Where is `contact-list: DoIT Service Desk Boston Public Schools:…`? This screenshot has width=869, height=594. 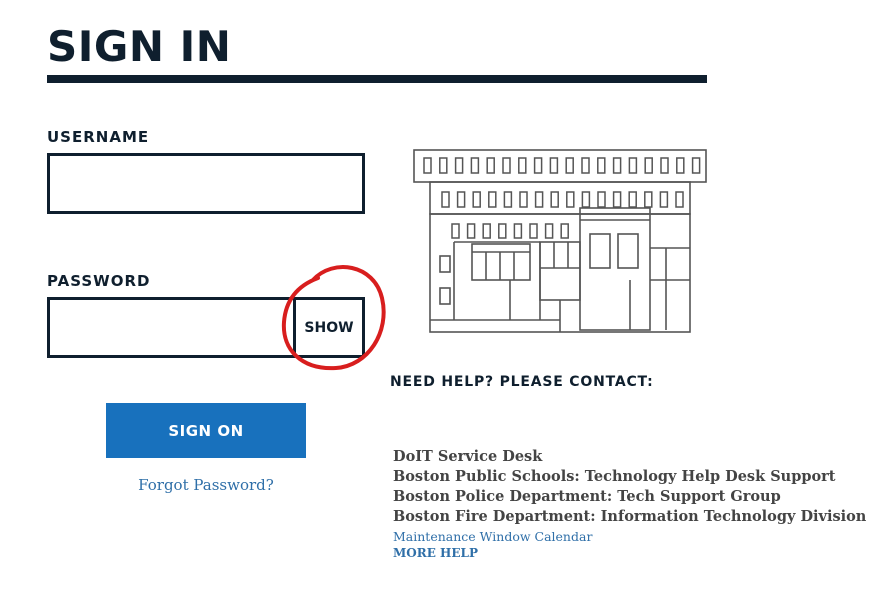 contact-list: DoIT Service Desk Boston Public Schools:… is located at coordinates (629, 504).